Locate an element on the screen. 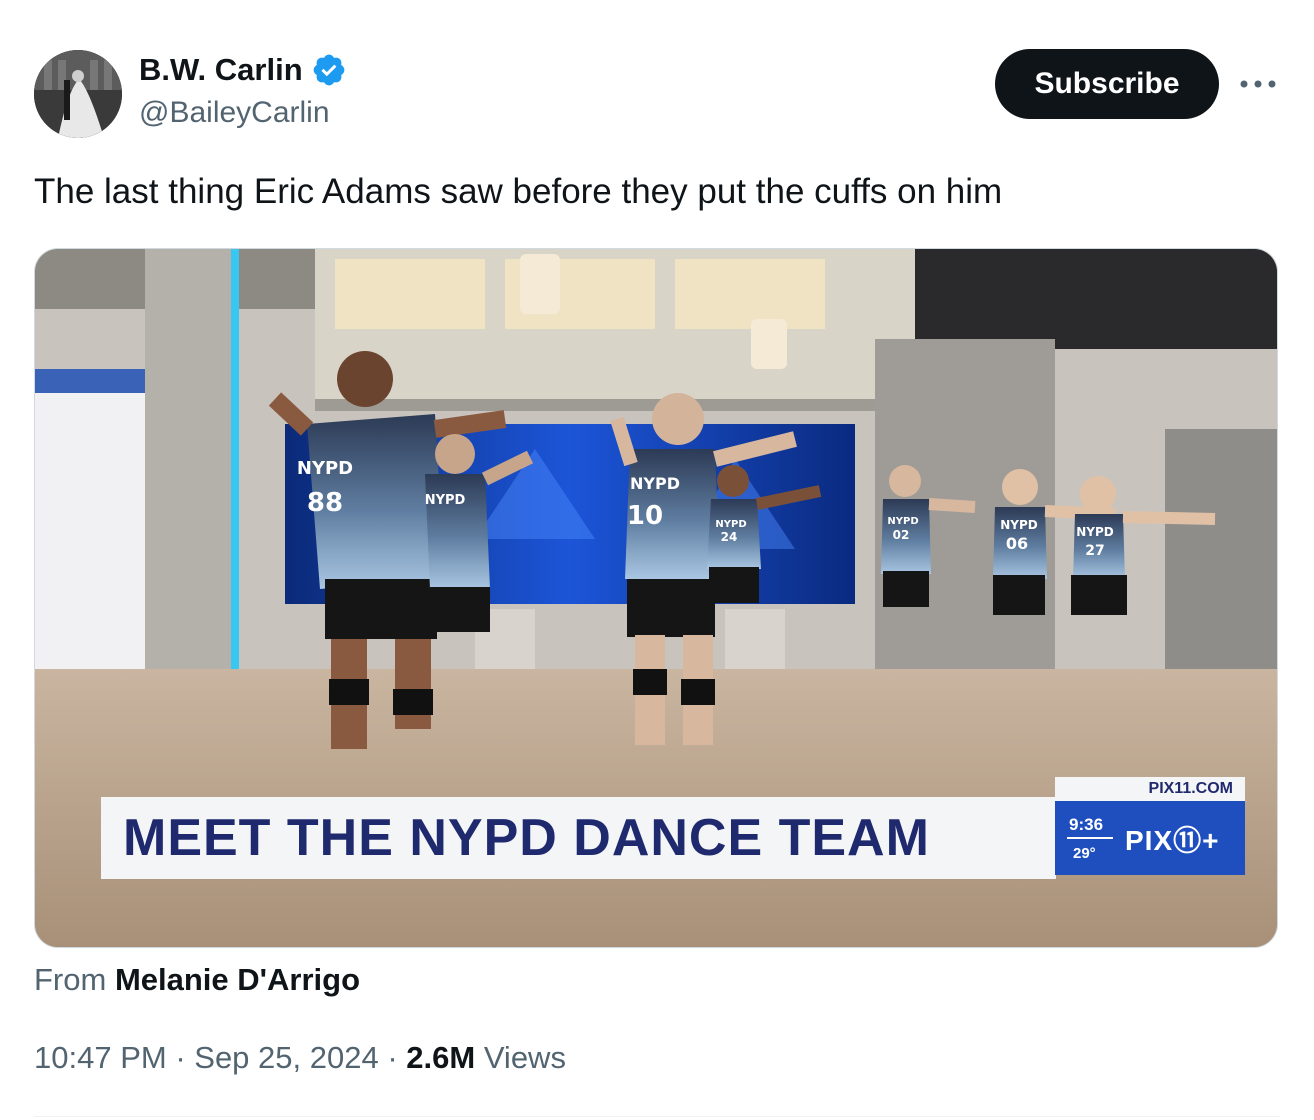  avatar-image is located at coordinates (78, 94).